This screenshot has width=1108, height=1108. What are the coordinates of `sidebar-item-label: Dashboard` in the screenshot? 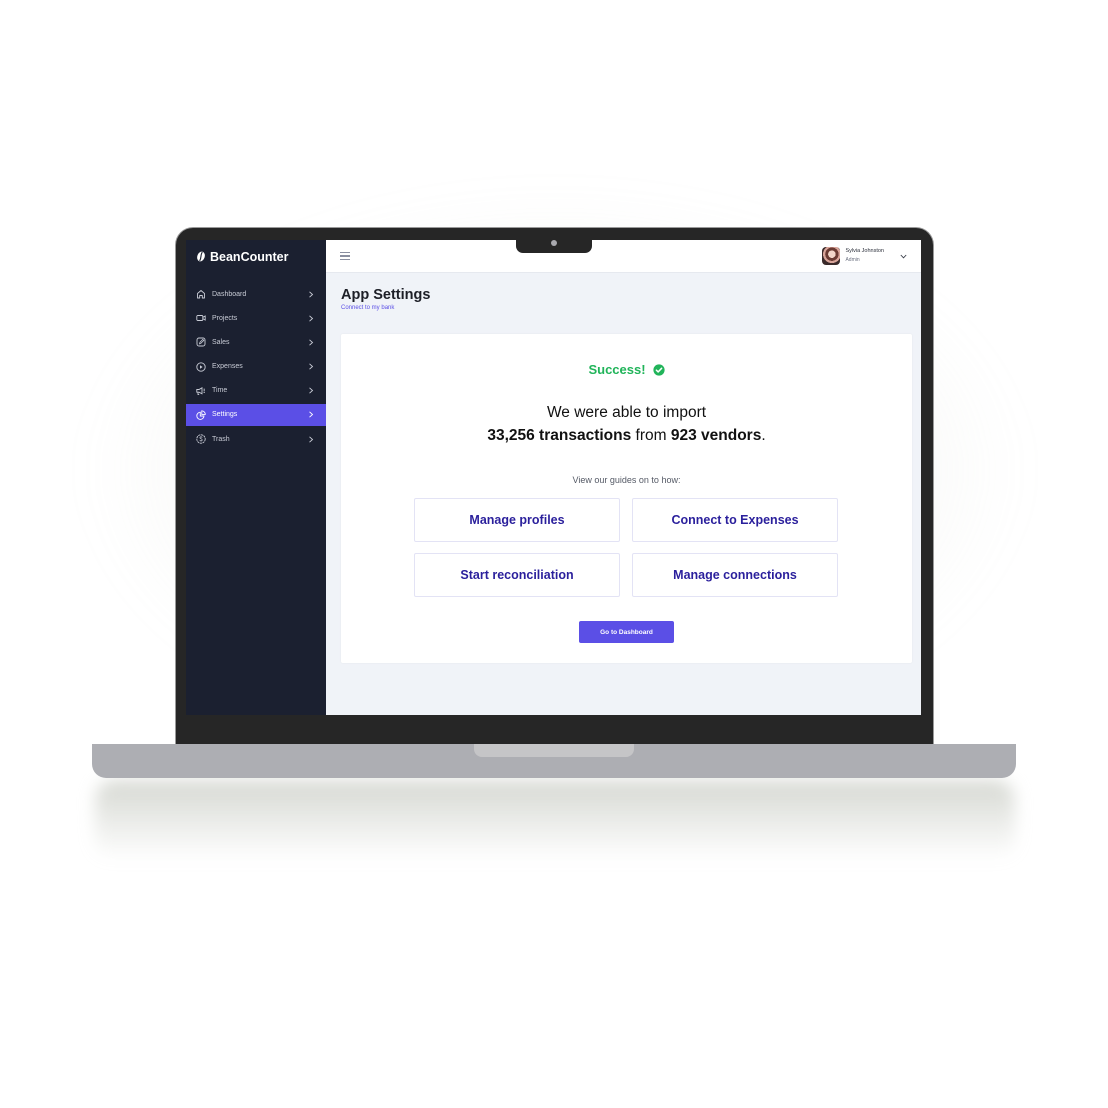 It's located at (229, 294).